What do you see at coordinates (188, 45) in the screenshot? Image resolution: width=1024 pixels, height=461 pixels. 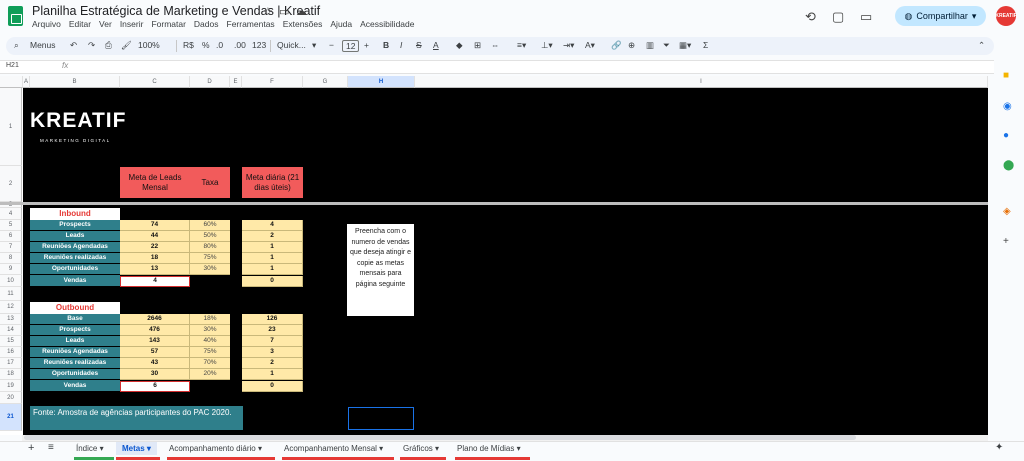 I see `currency-button: R$` at bounding box center [188, 45].